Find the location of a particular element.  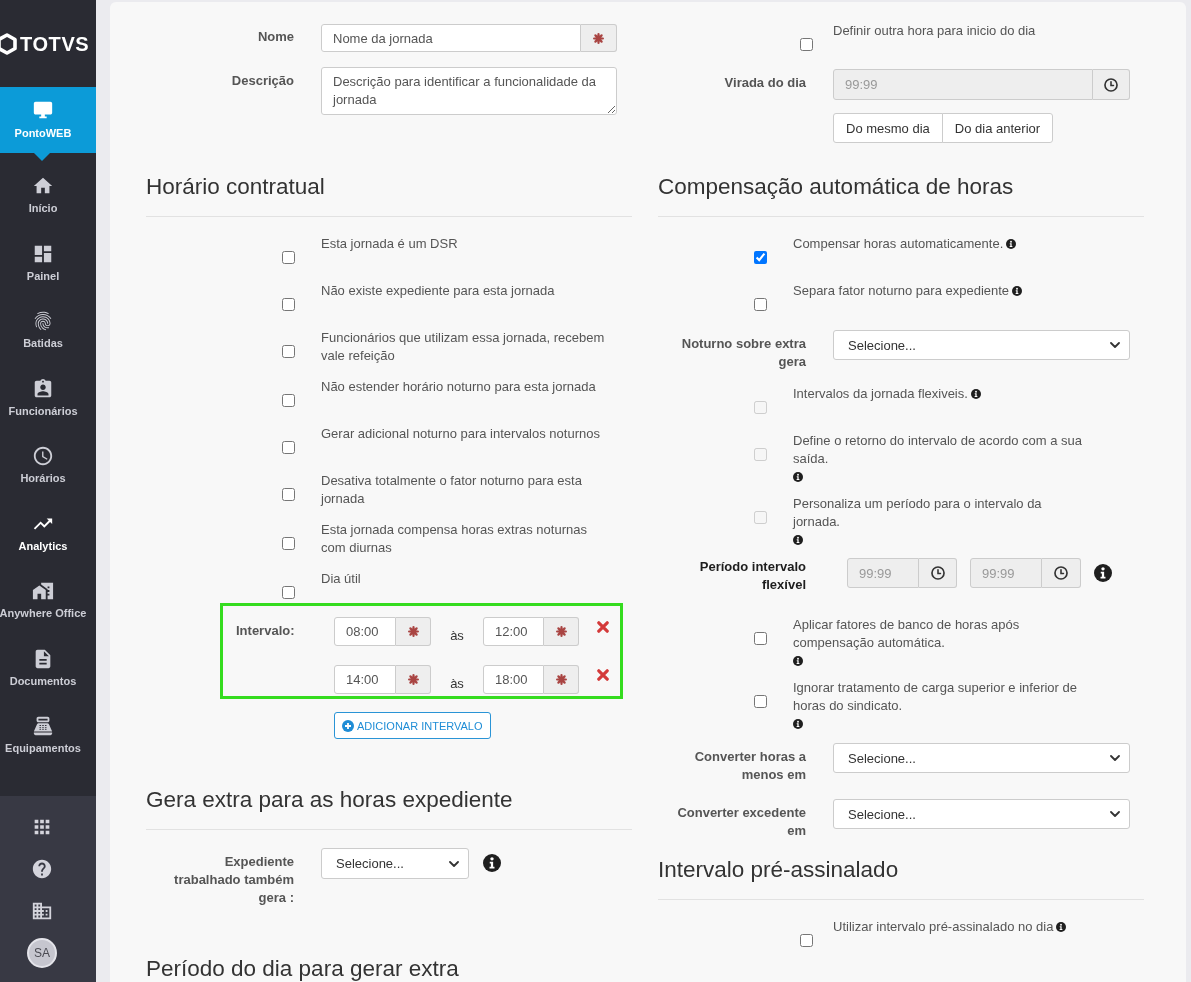

option-label: Compensar horas automaticamente. is located at coordinates (898, 243).